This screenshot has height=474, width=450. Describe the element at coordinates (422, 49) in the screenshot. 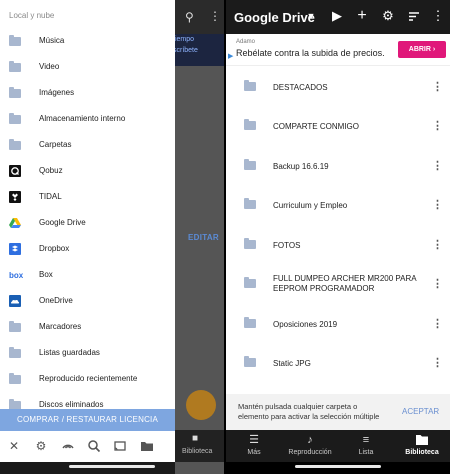

I see `ad-open-button: ABRIR ›` at that location.